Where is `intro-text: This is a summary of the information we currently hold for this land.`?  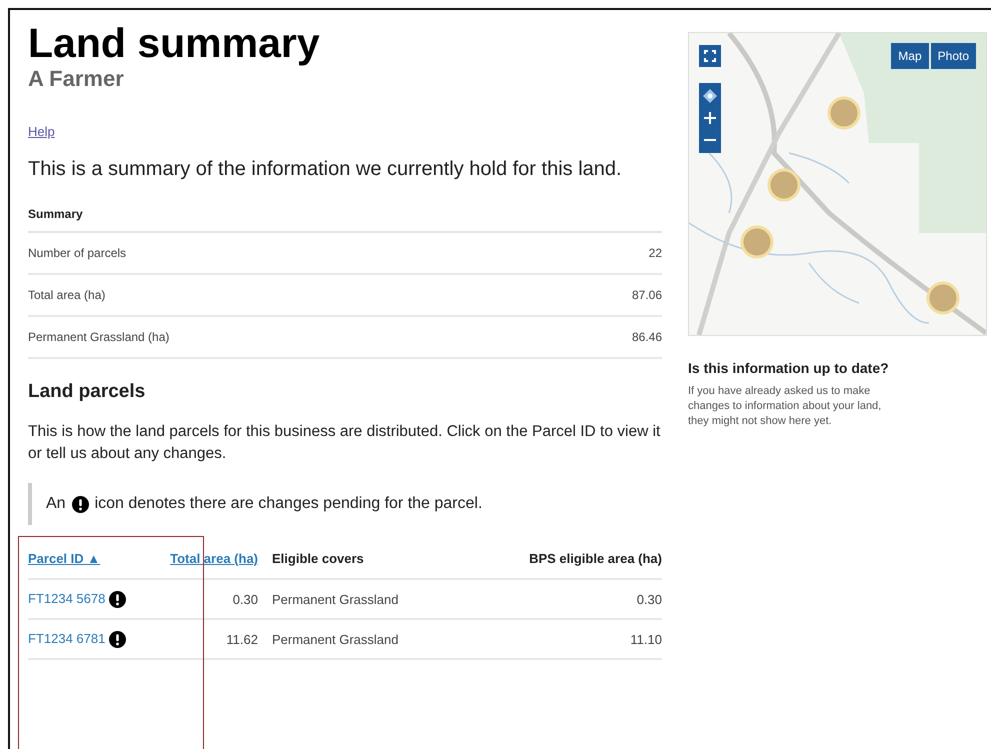 intro-text: This is a summary of the information we currently hold for this land. is located at coordinates (325, 169).